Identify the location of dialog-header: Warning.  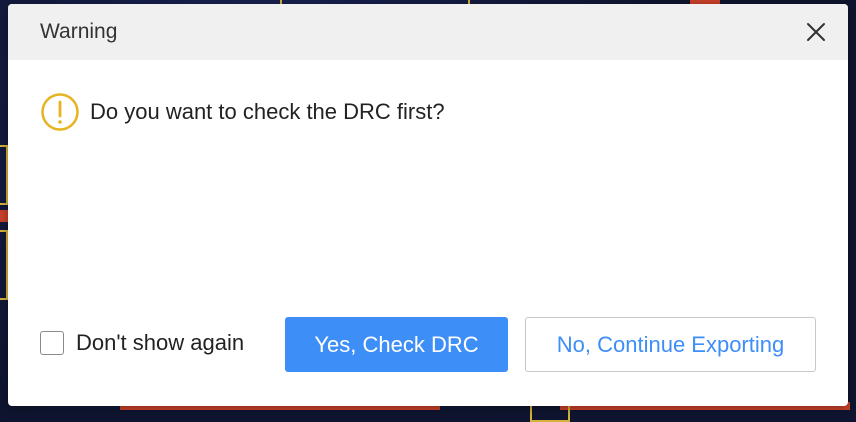
(428, 32).